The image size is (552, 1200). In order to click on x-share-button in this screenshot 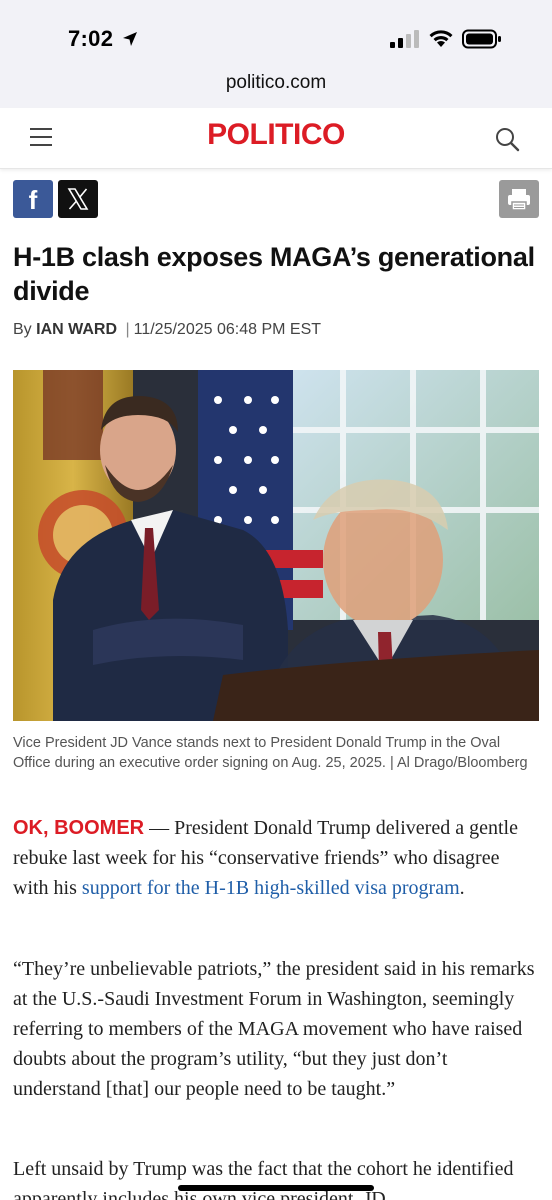, I will do `click(78, 199)`.